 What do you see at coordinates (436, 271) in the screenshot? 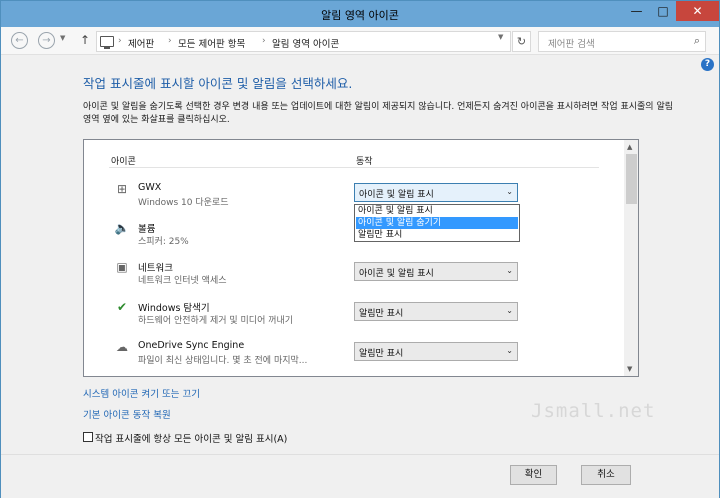
I see `behavior-select-network: 아이콘 및 알림 표시 ⌄` at bounding box center [436, 271].